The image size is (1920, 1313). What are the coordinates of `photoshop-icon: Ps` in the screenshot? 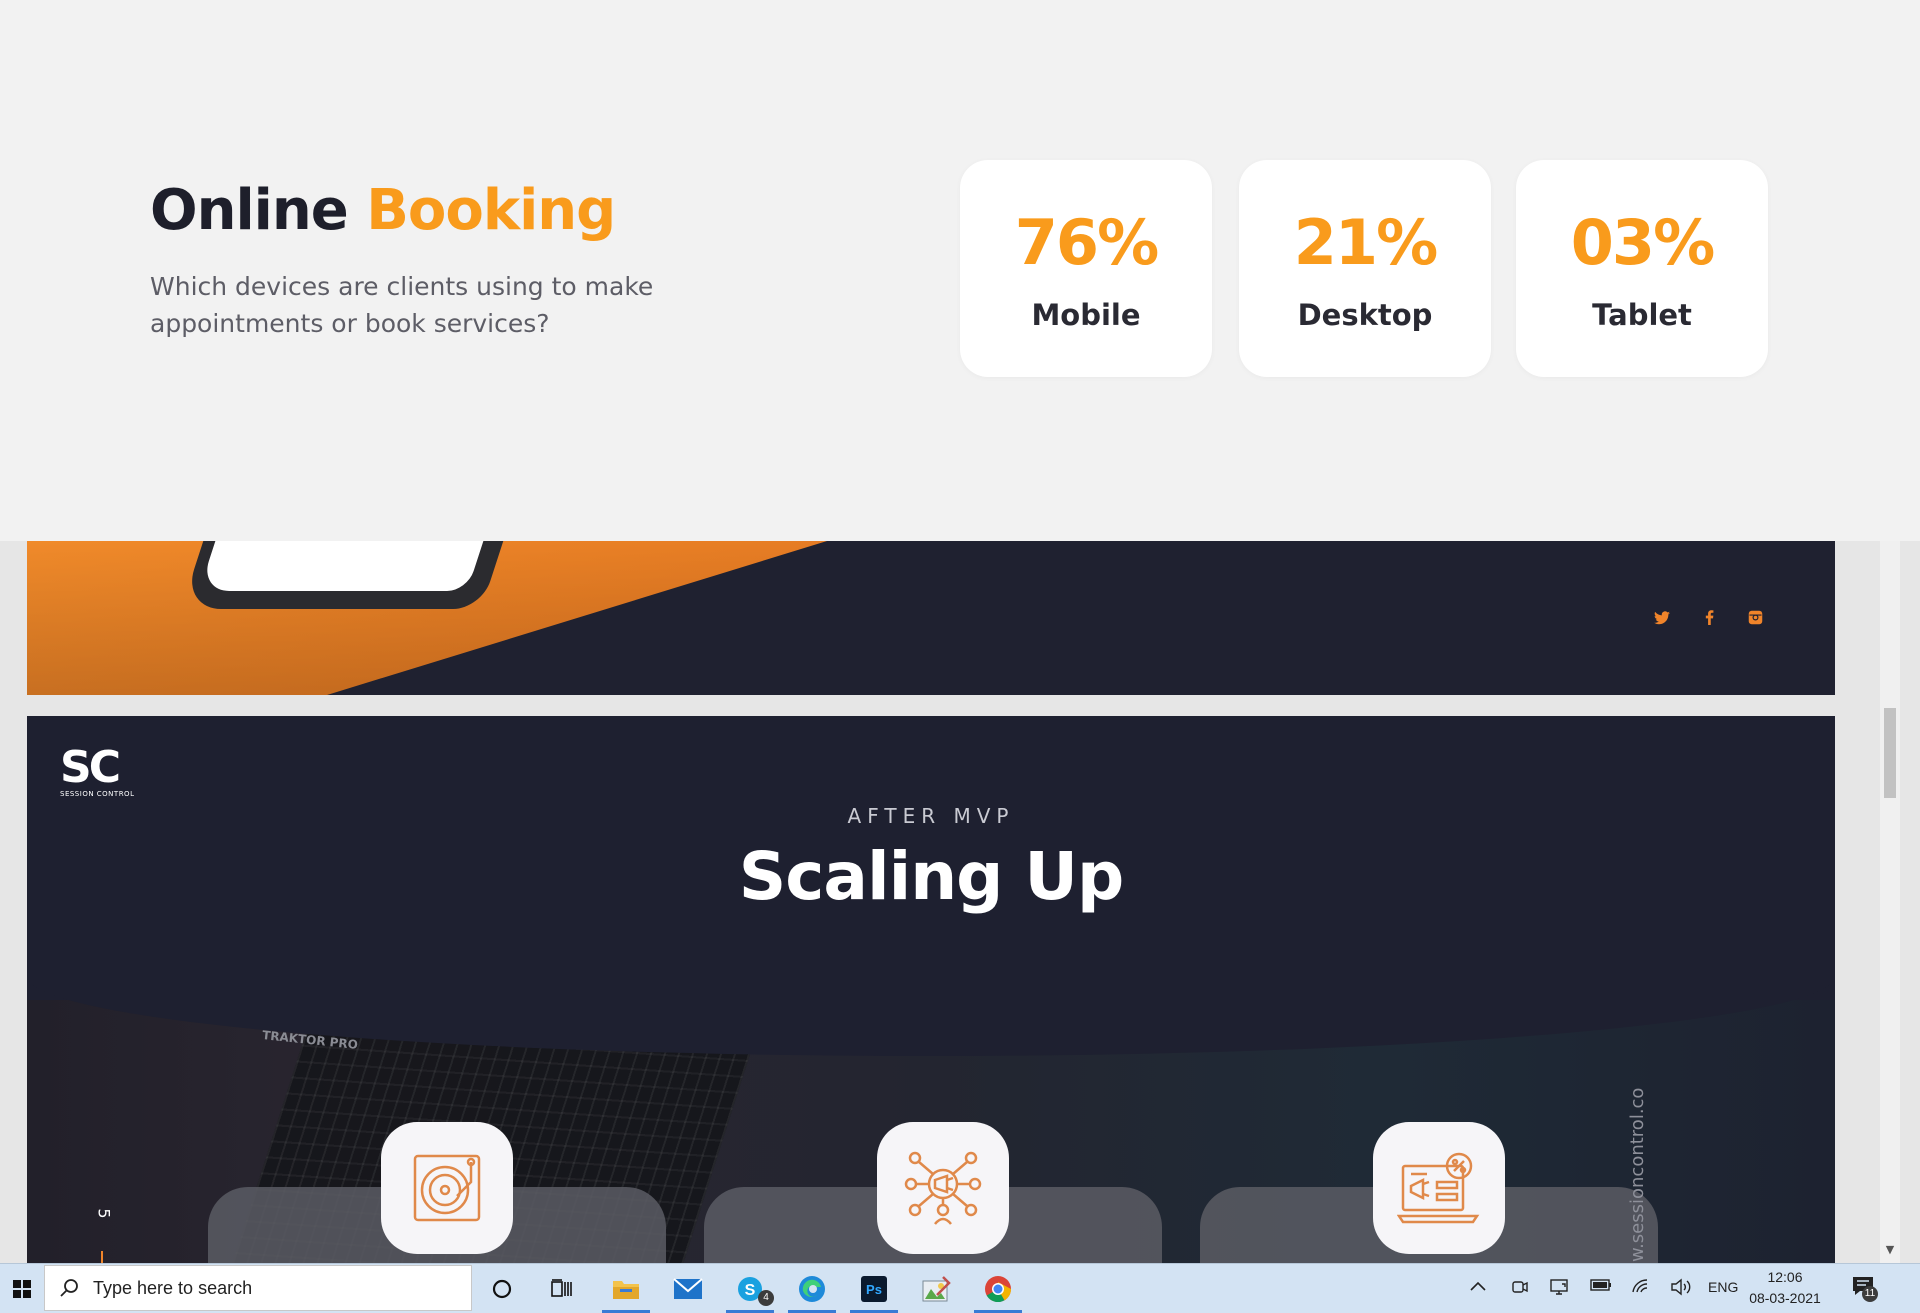 It's located at (874, 1288).